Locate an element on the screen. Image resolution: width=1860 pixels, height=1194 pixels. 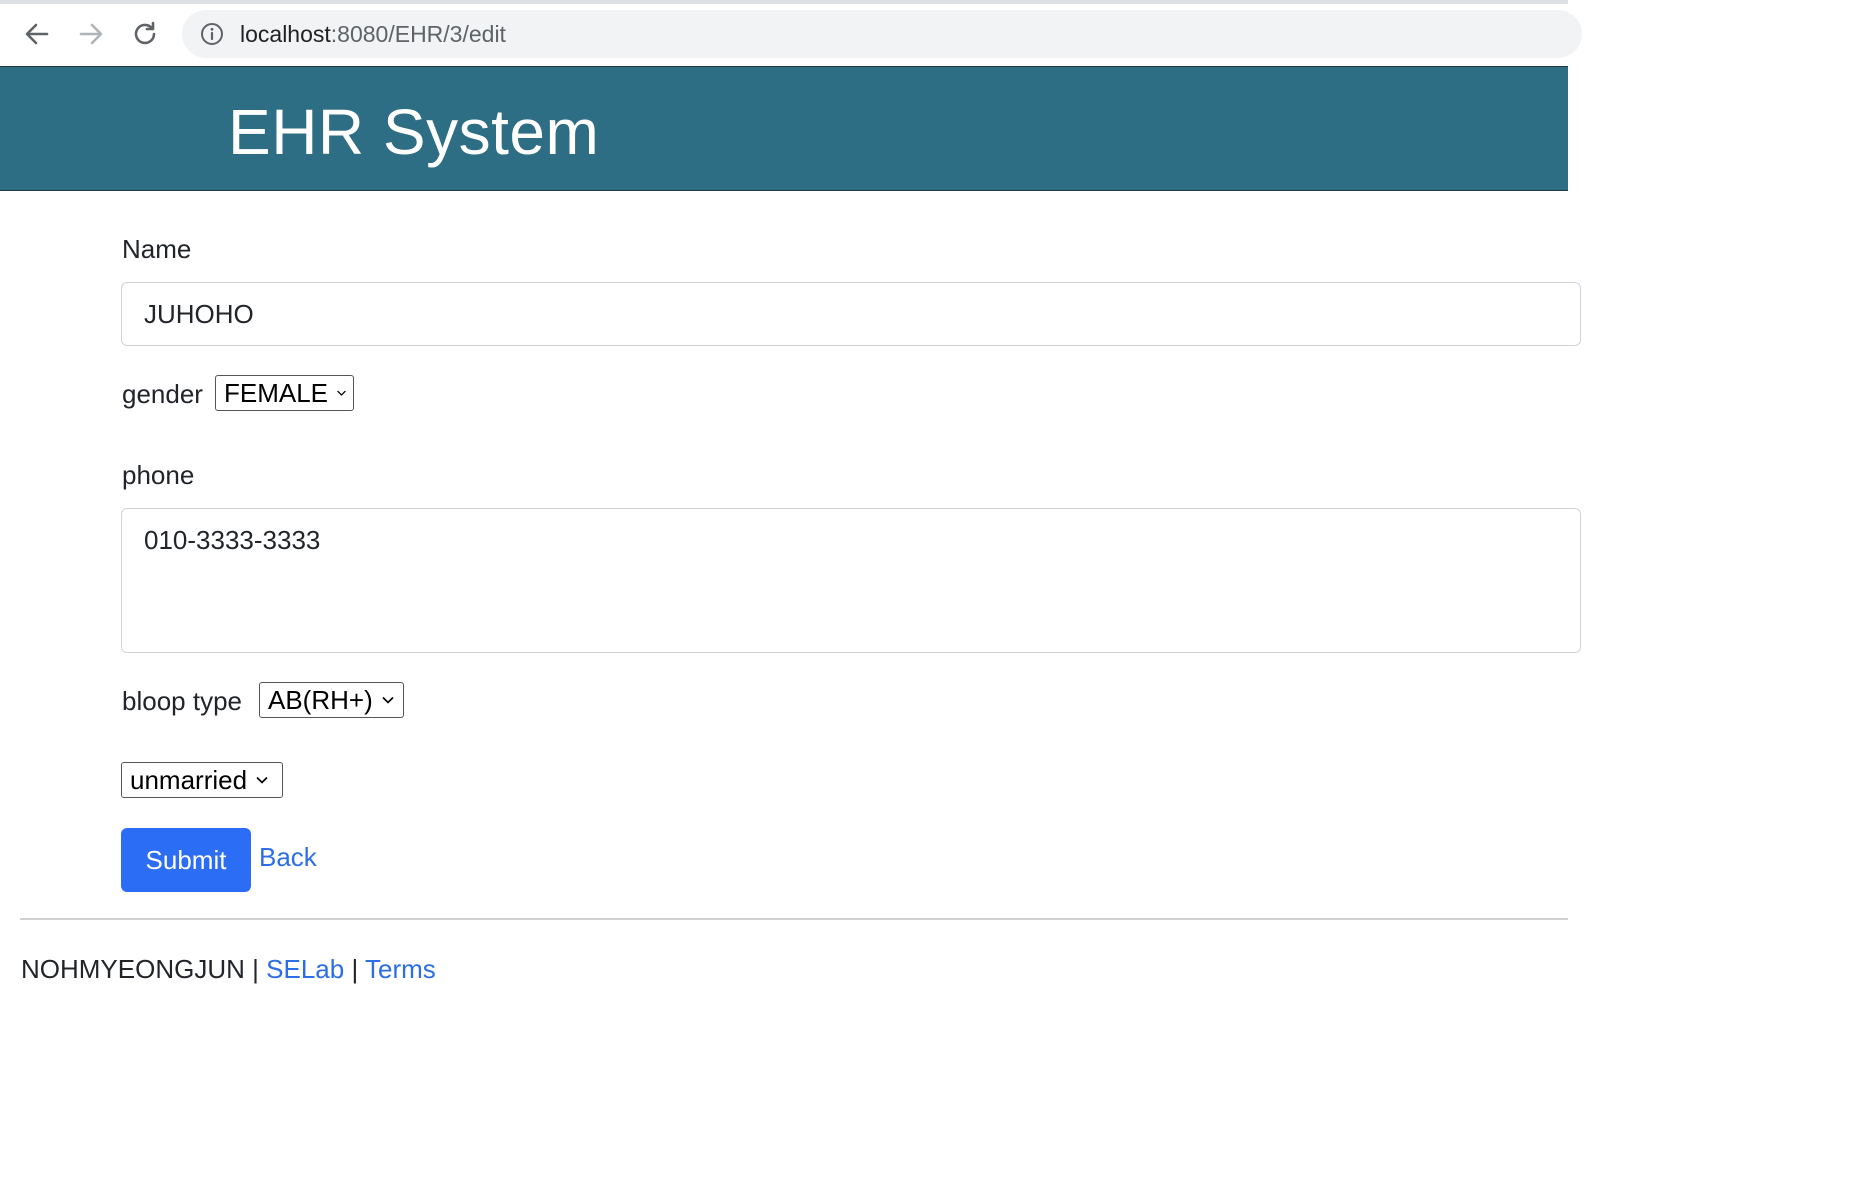
tab-strip-edge is located at coordinates (784, 2).